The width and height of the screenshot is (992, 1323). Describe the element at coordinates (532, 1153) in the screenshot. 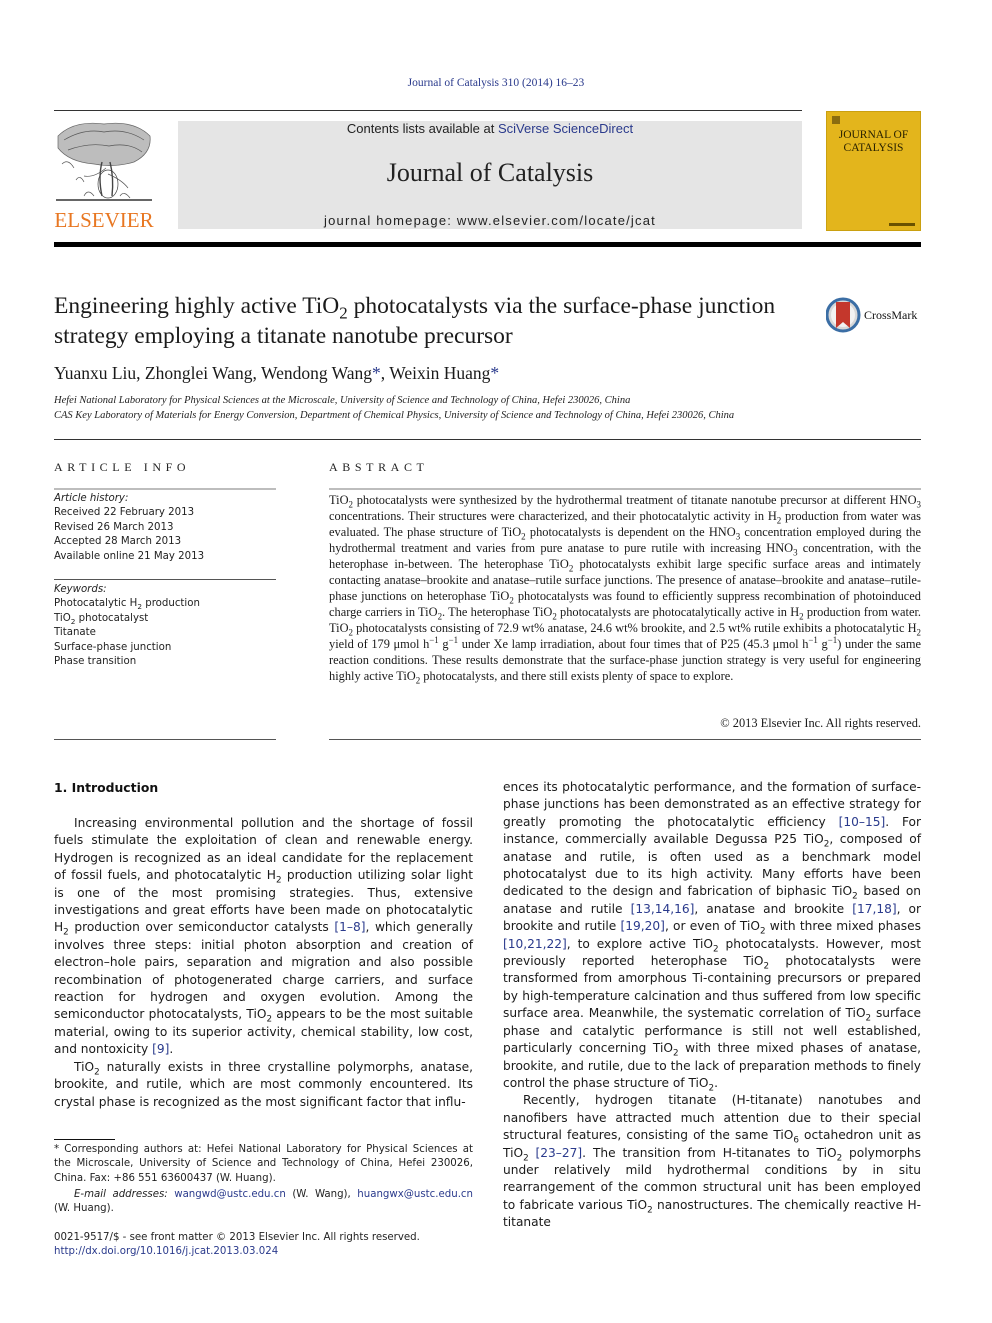

I see `text-run` at that location.